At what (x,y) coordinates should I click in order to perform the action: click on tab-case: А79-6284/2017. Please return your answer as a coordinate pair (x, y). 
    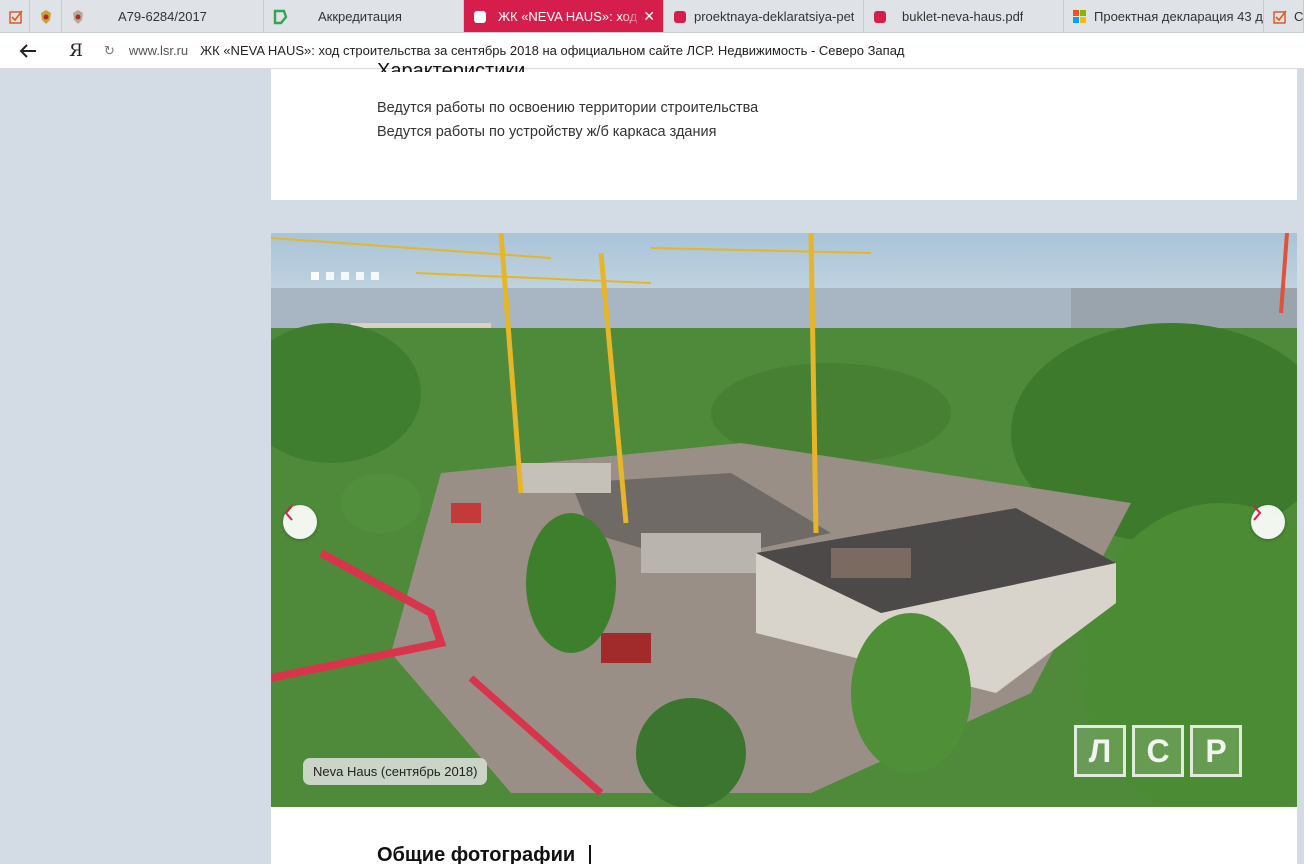
    Looking at the image, I should click on (163, 16).